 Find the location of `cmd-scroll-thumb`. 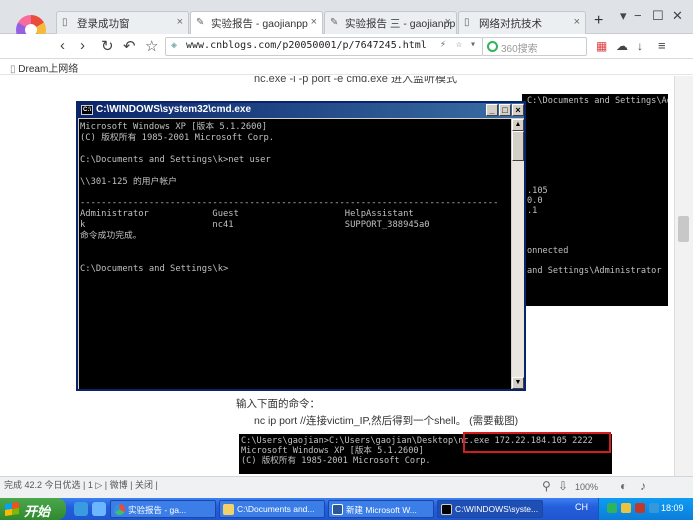

cmd-scroll-thumb is located at coordinates (518, 146).